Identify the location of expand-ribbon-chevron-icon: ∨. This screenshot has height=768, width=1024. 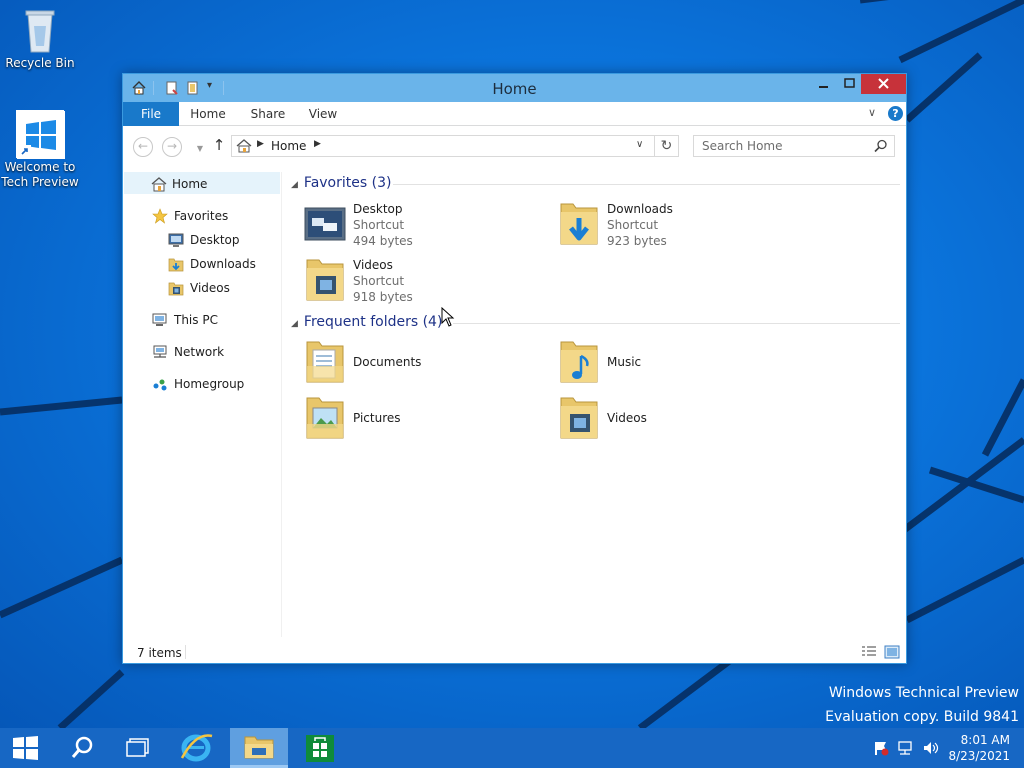
(872, 112).